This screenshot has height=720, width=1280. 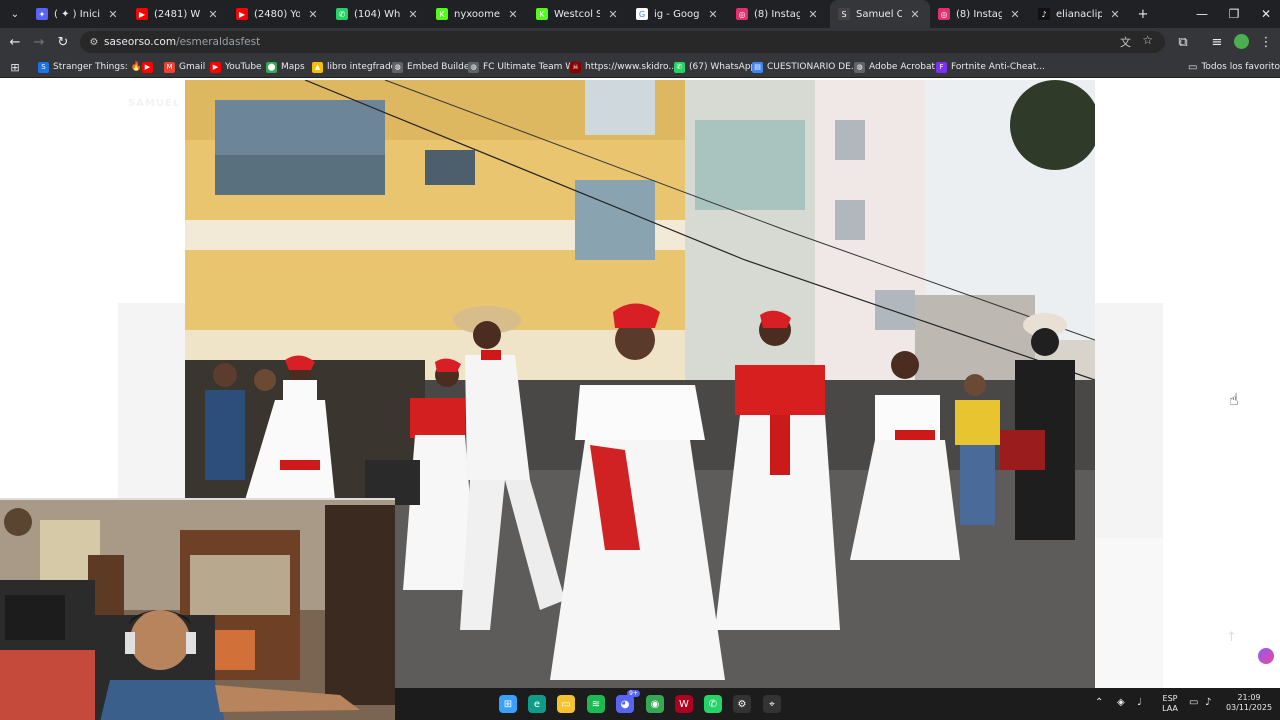 What do you see at coordinates (43, 67) in the screenshot?
I see `bookmark-site-icon: S` at bounding box center [43, 67].